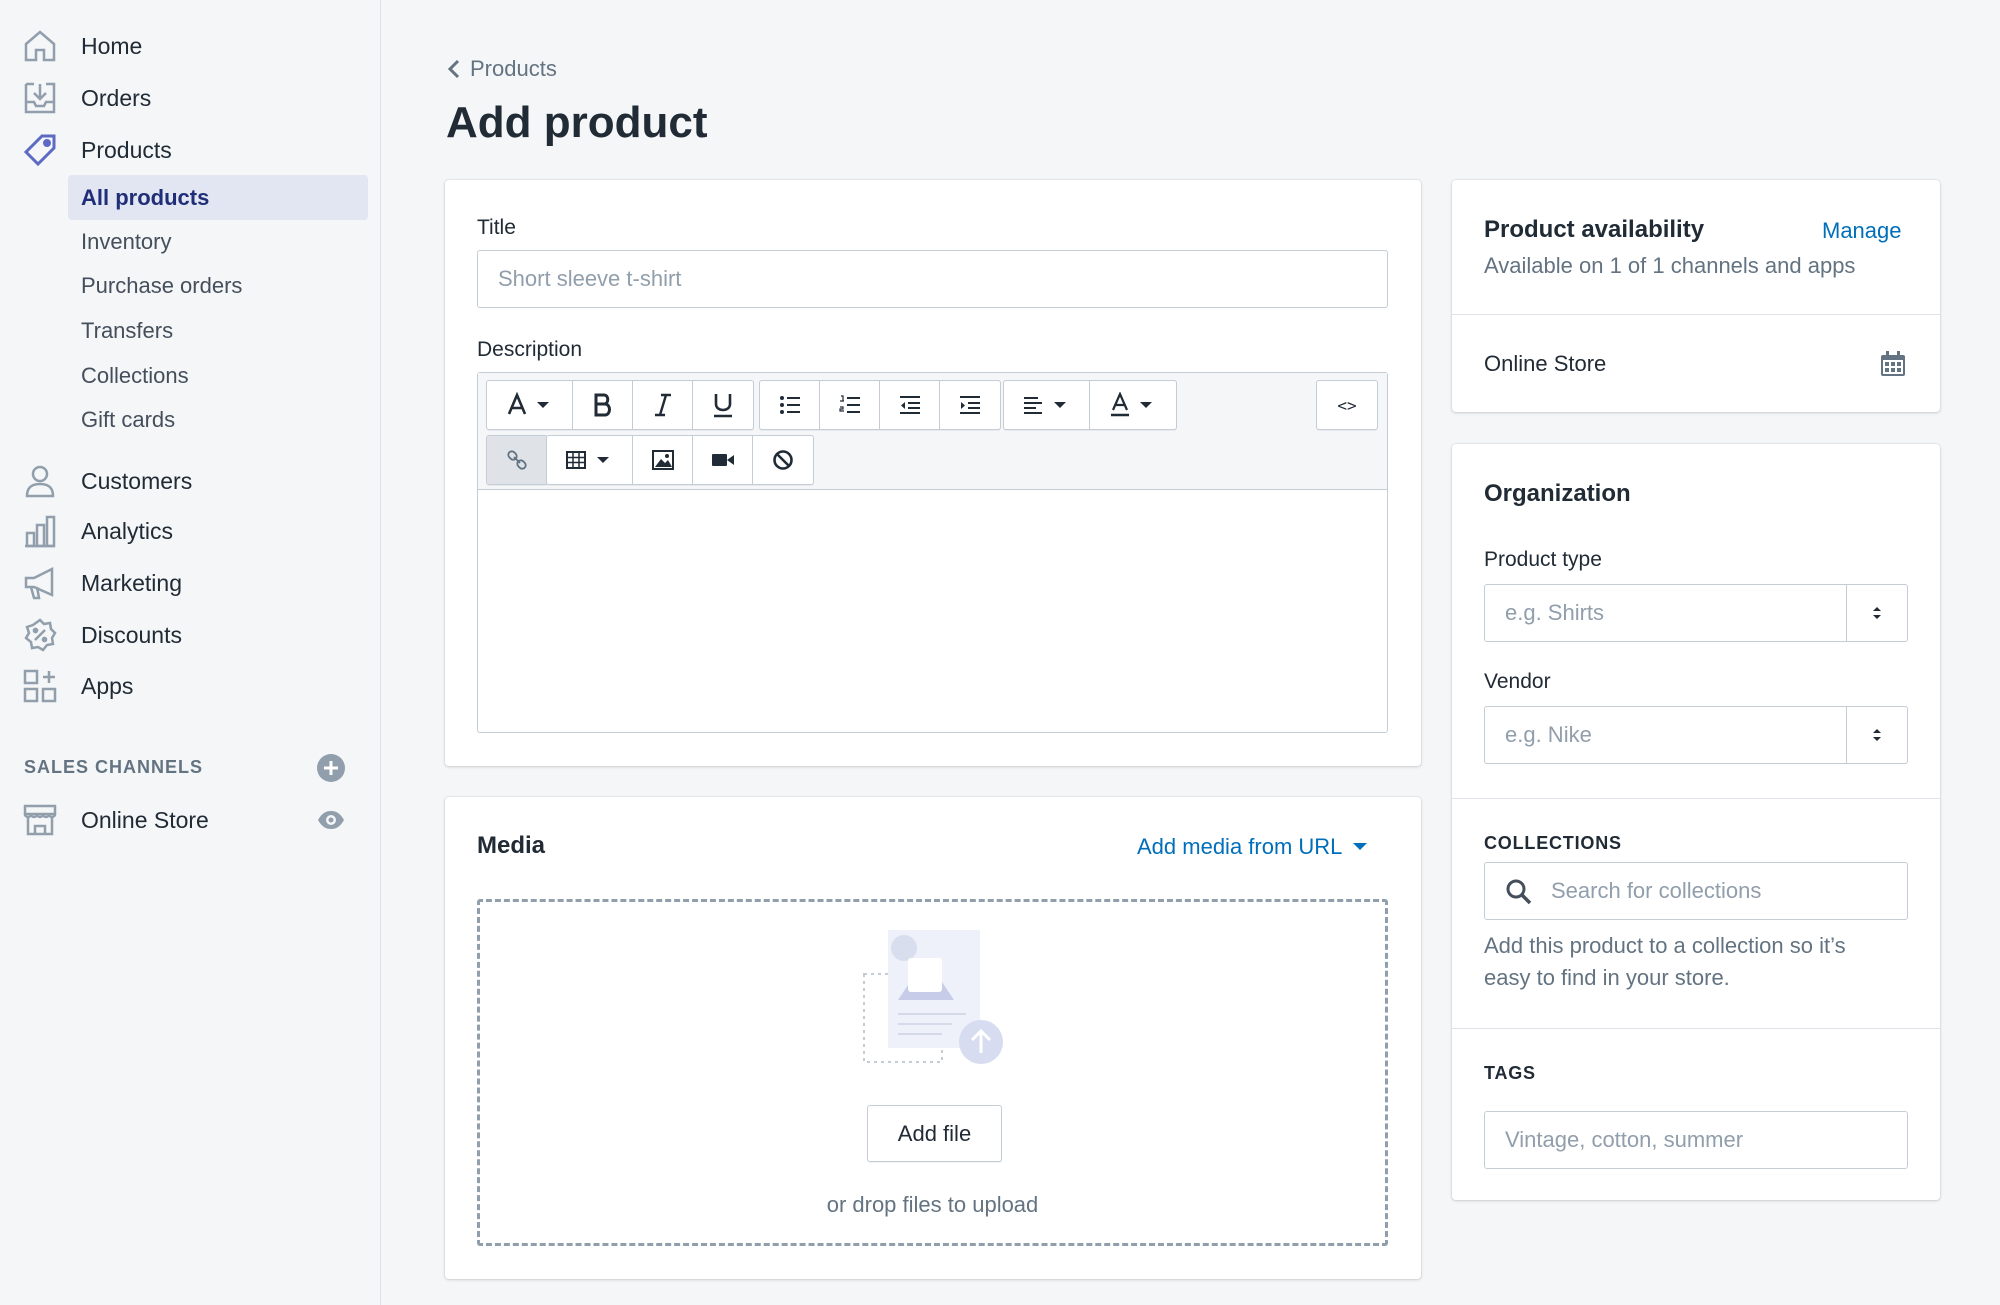  I want to click on bullet-list-button, so click(790, 405).